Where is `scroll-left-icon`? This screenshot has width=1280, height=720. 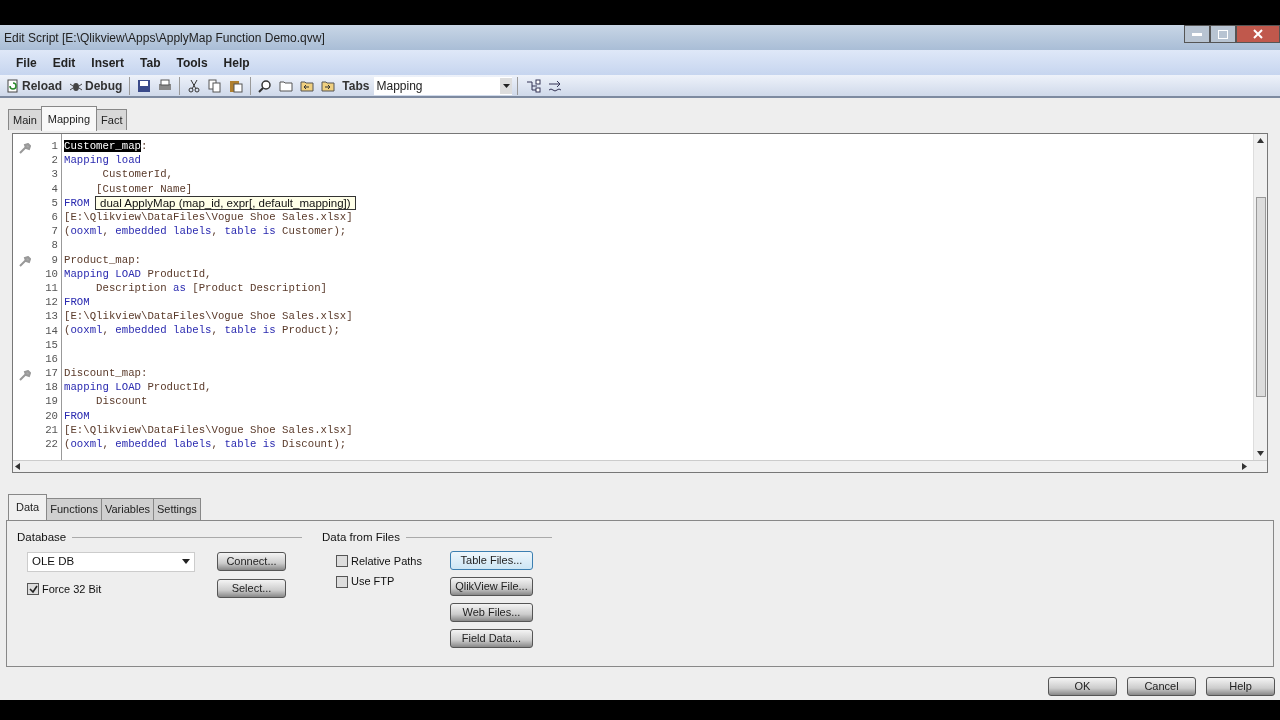 scroll-left-icon is located at coordinates (17, 466).